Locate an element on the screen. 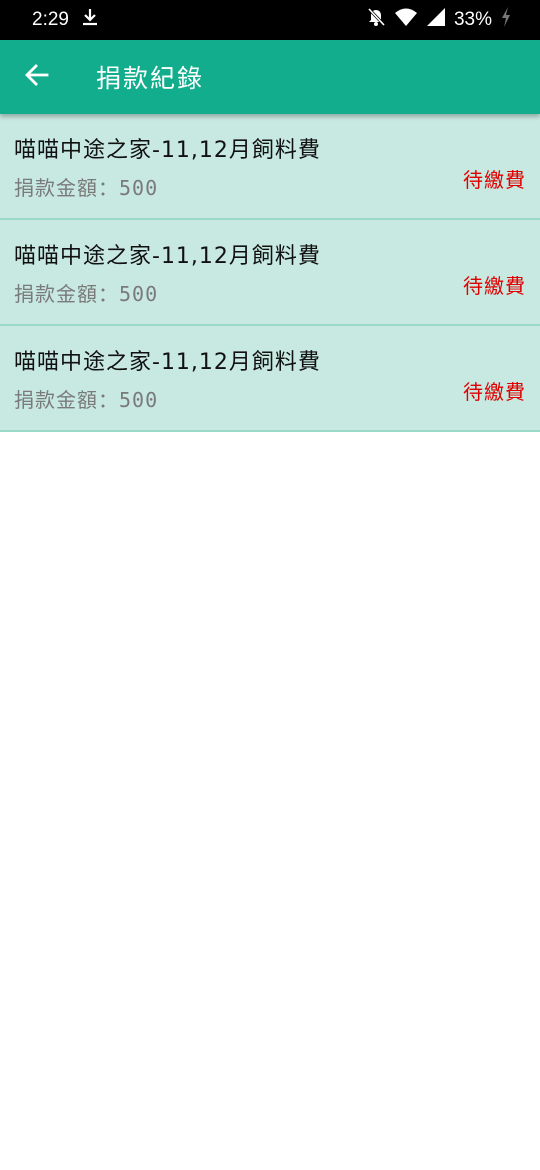  status-right: 33% is located at coordinates (439, 20).